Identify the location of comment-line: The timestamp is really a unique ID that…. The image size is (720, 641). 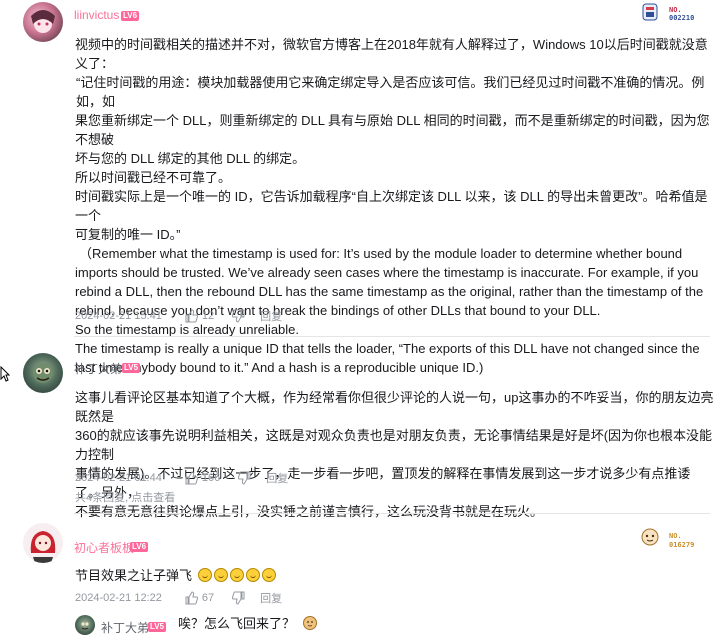
(387, 348).